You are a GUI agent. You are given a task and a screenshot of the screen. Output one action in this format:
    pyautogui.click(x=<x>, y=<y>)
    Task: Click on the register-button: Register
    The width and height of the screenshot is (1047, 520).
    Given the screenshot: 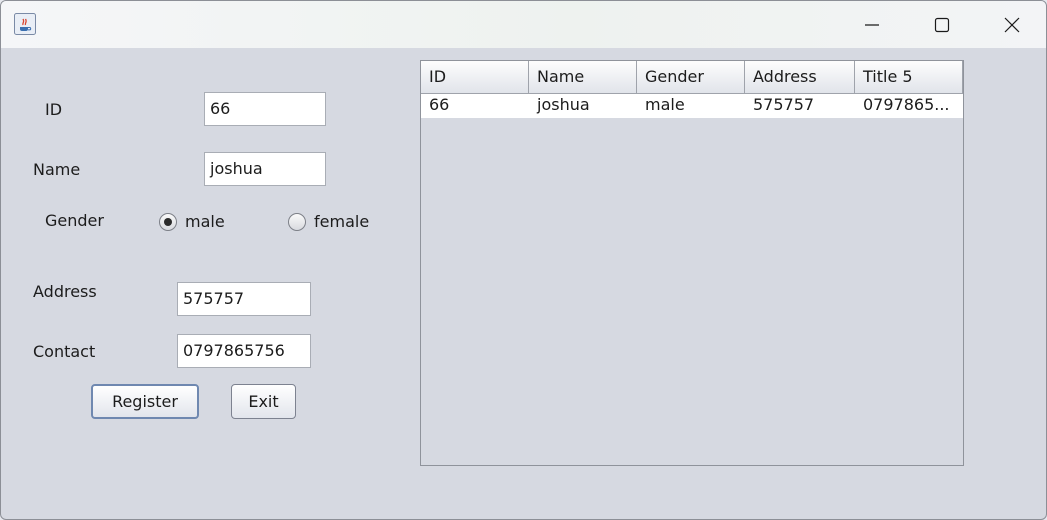 What is the action you would take?
    pyautogui.click(x=145, y=401)
    